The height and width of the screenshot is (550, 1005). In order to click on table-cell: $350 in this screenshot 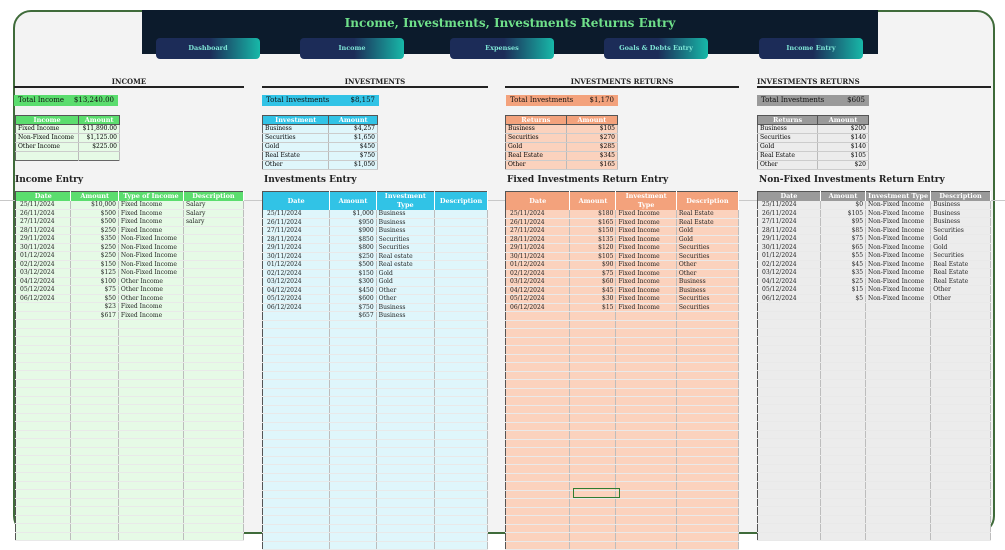, I will do `click(94, 239)`.